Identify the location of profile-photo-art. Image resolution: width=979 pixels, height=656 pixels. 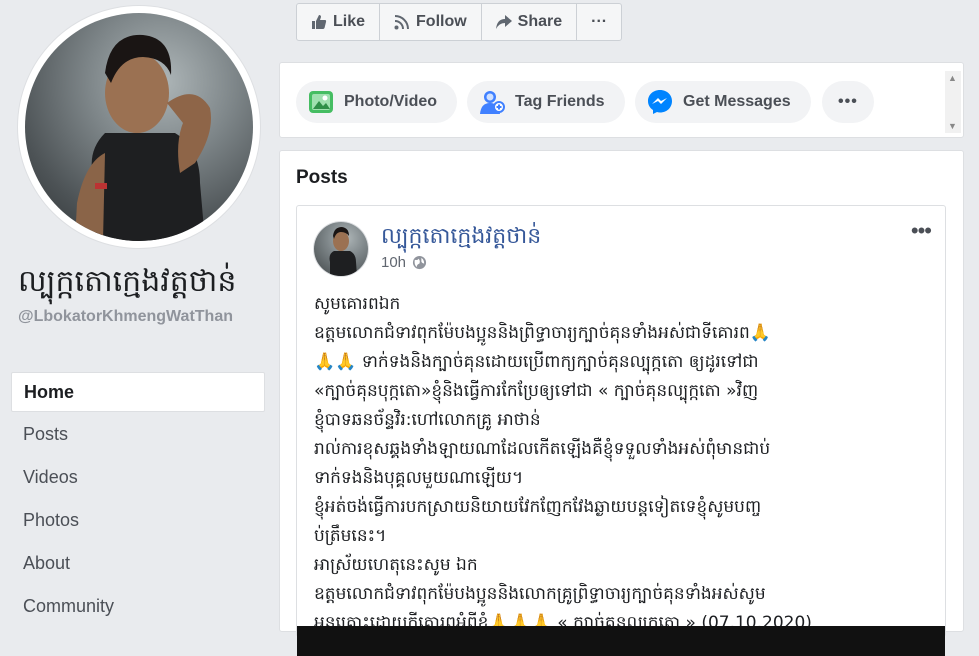
(143, 137).